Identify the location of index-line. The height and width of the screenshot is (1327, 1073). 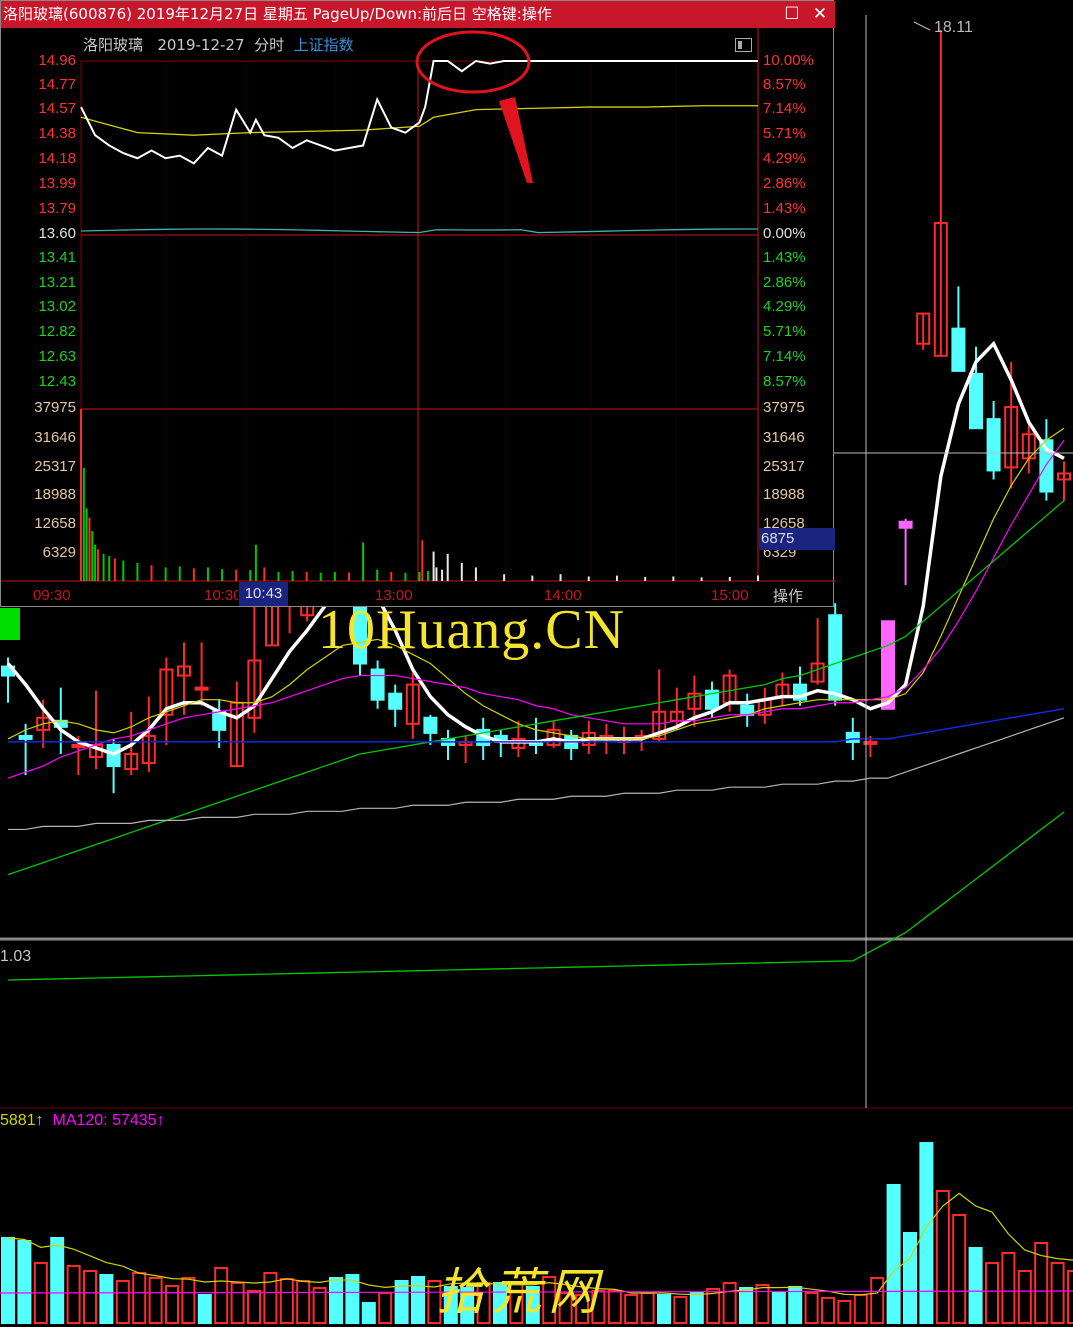
(419, 231).